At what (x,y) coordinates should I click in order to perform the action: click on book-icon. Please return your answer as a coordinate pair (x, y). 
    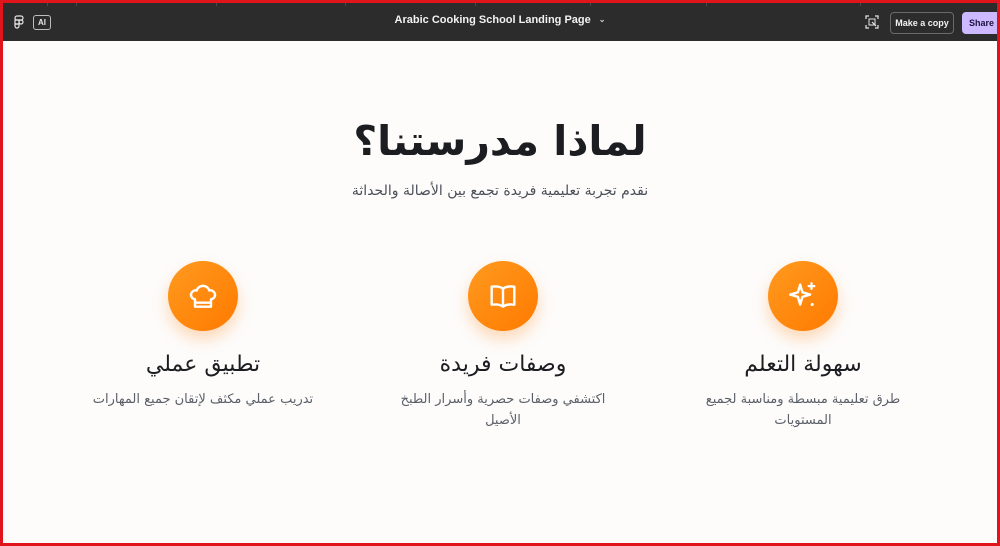
    Looking at the image, I should click on (503, 296).